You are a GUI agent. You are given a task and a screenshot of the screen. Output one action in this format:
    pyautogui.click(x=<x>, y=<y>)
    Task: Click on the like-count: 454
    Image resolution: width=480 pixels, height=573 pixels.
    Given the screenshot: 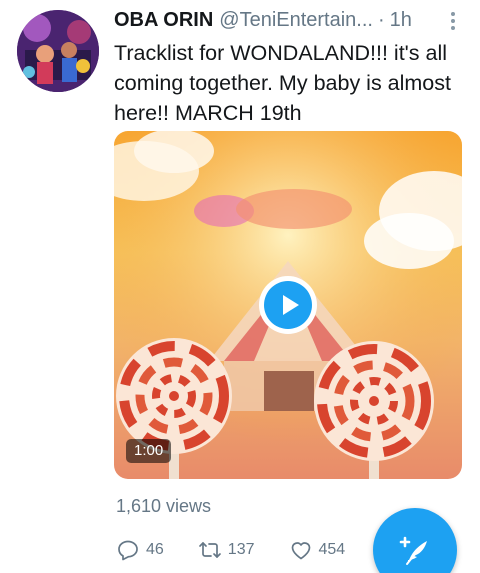 What is the action you would take?
    pyautogui.click(x=332, y=549)
    